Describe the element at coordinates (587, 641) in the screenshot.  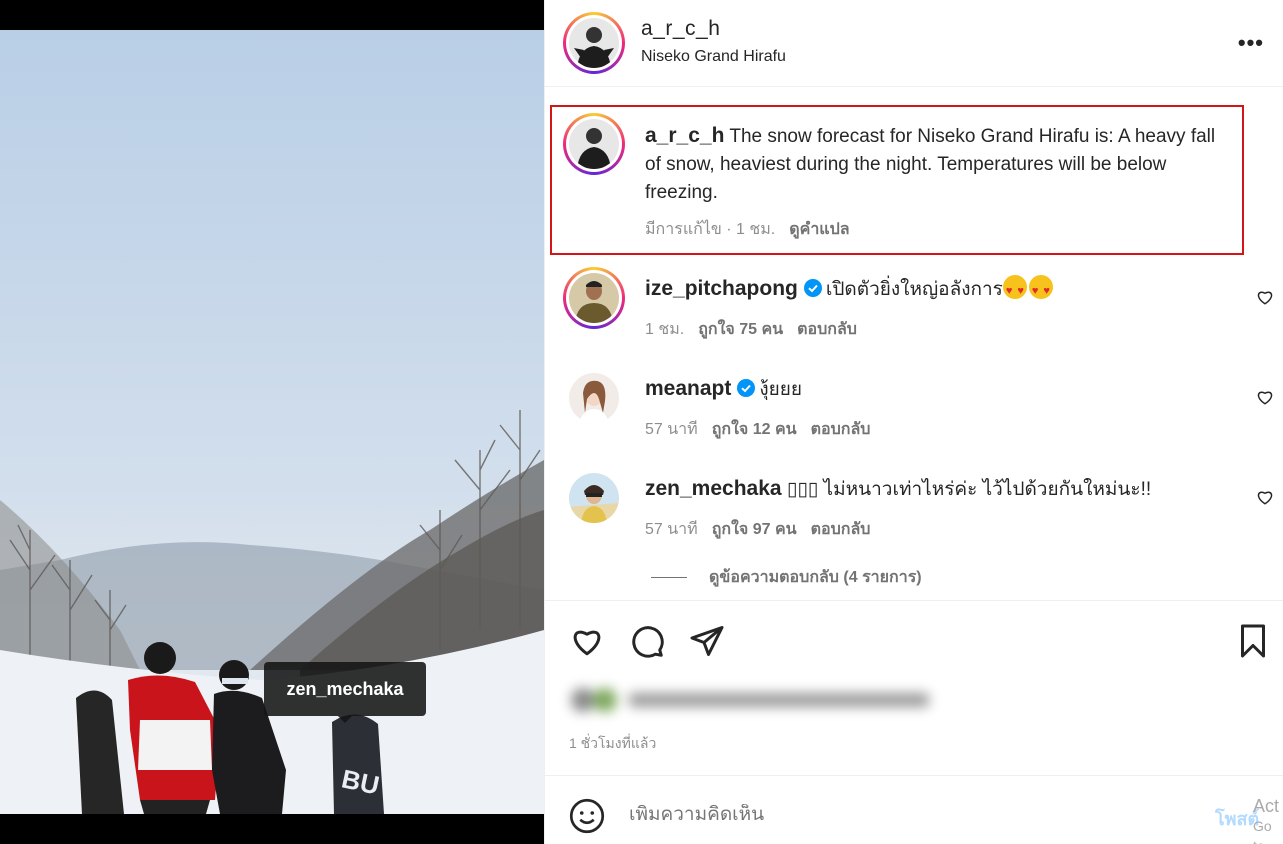
I see `like-heart-icon` at that location.